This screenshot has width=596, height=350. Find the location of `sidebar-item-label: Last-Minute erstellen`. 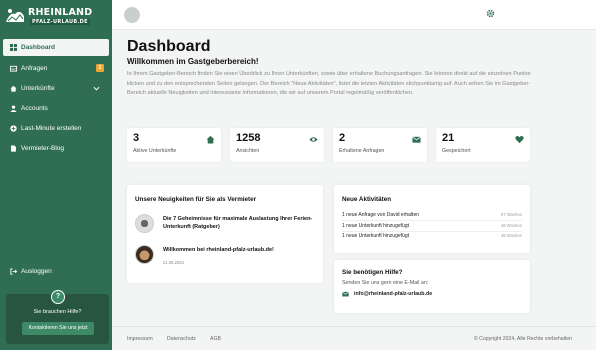

sidebar-item-label: Last-Minute erstellen is located at coordinates (51, 128).